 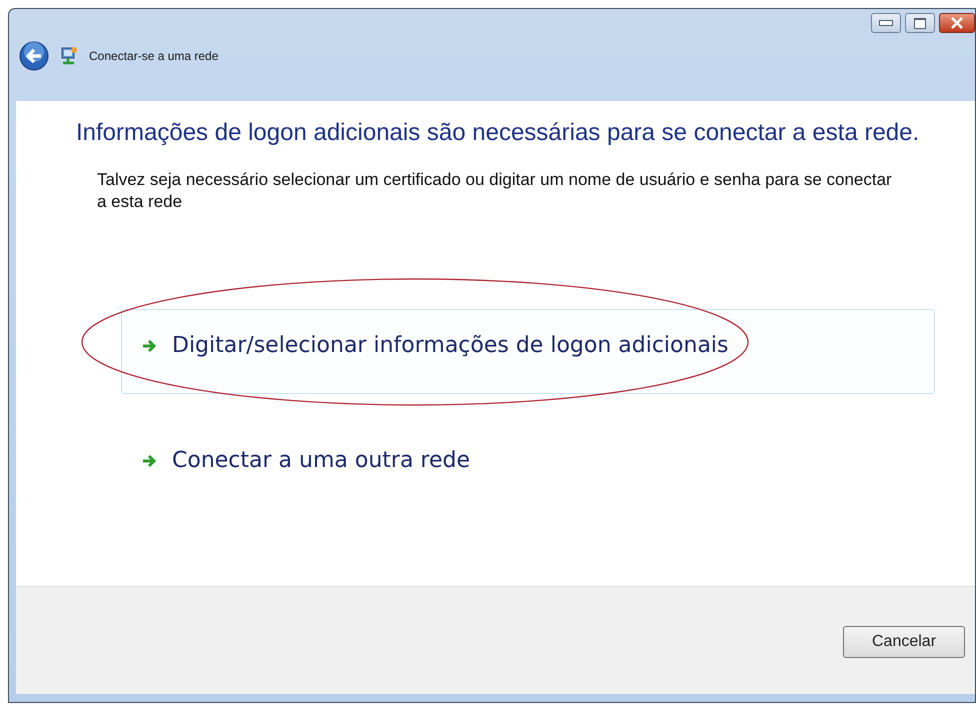 I want to click on minimize-button, so click(x=886, y=23).